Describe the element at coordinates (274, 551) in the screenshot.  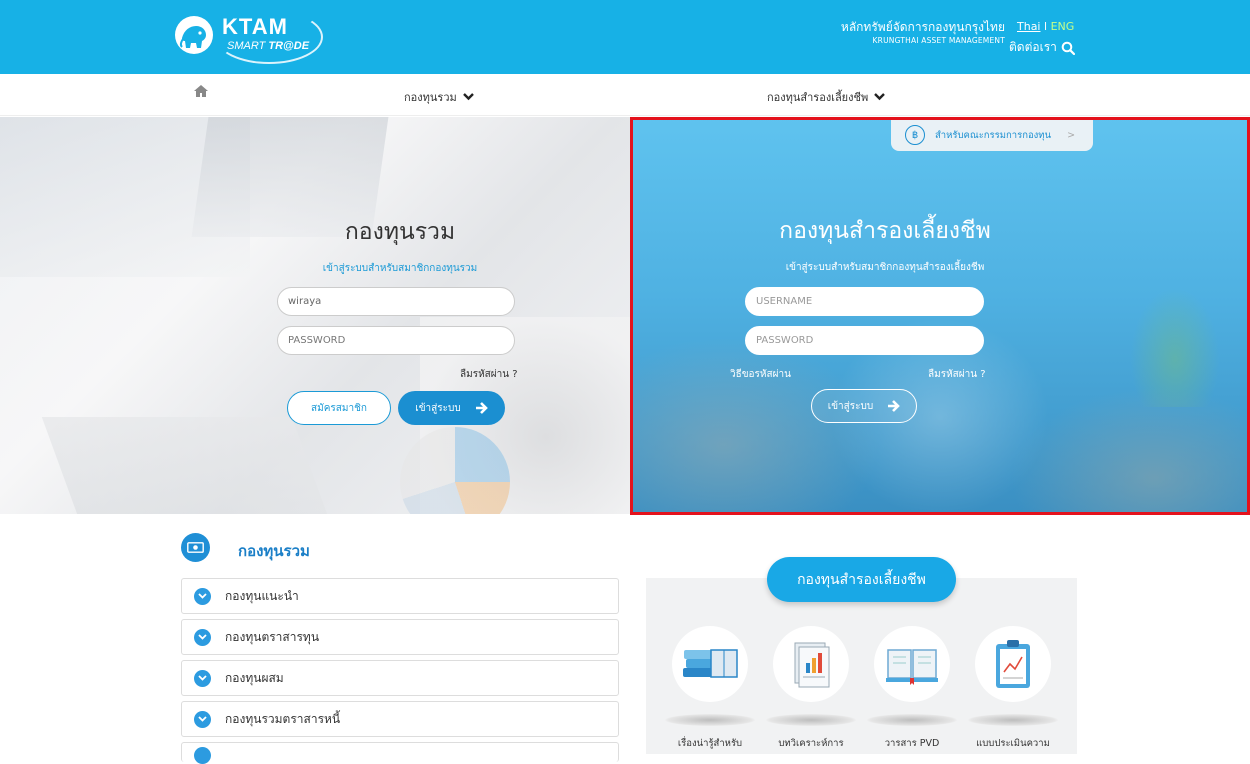
I see `mutual-section-title: กองทุนรวม` at that location.